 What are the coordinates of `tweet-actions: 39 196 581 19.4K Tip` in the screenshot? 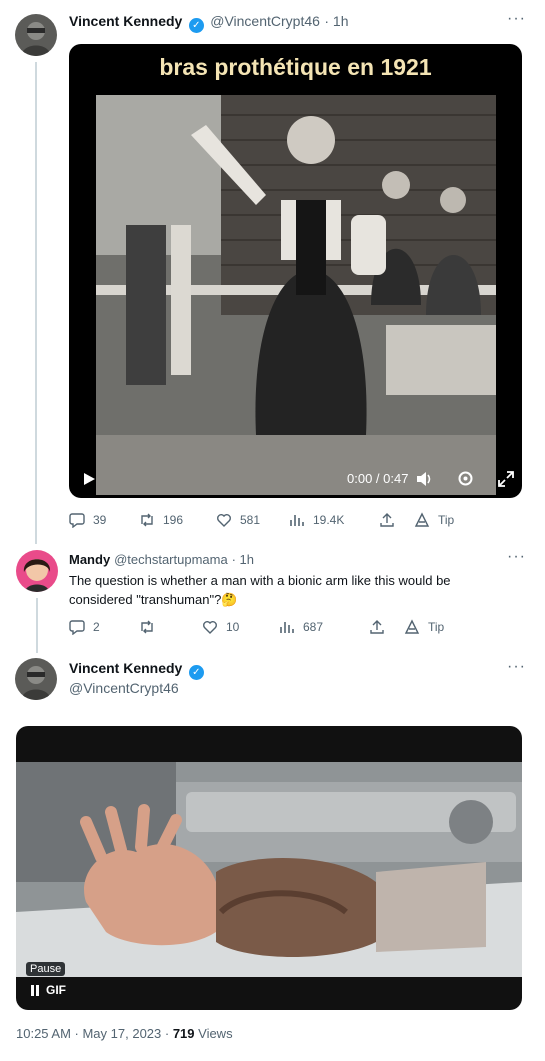 It's located at (261, 520).